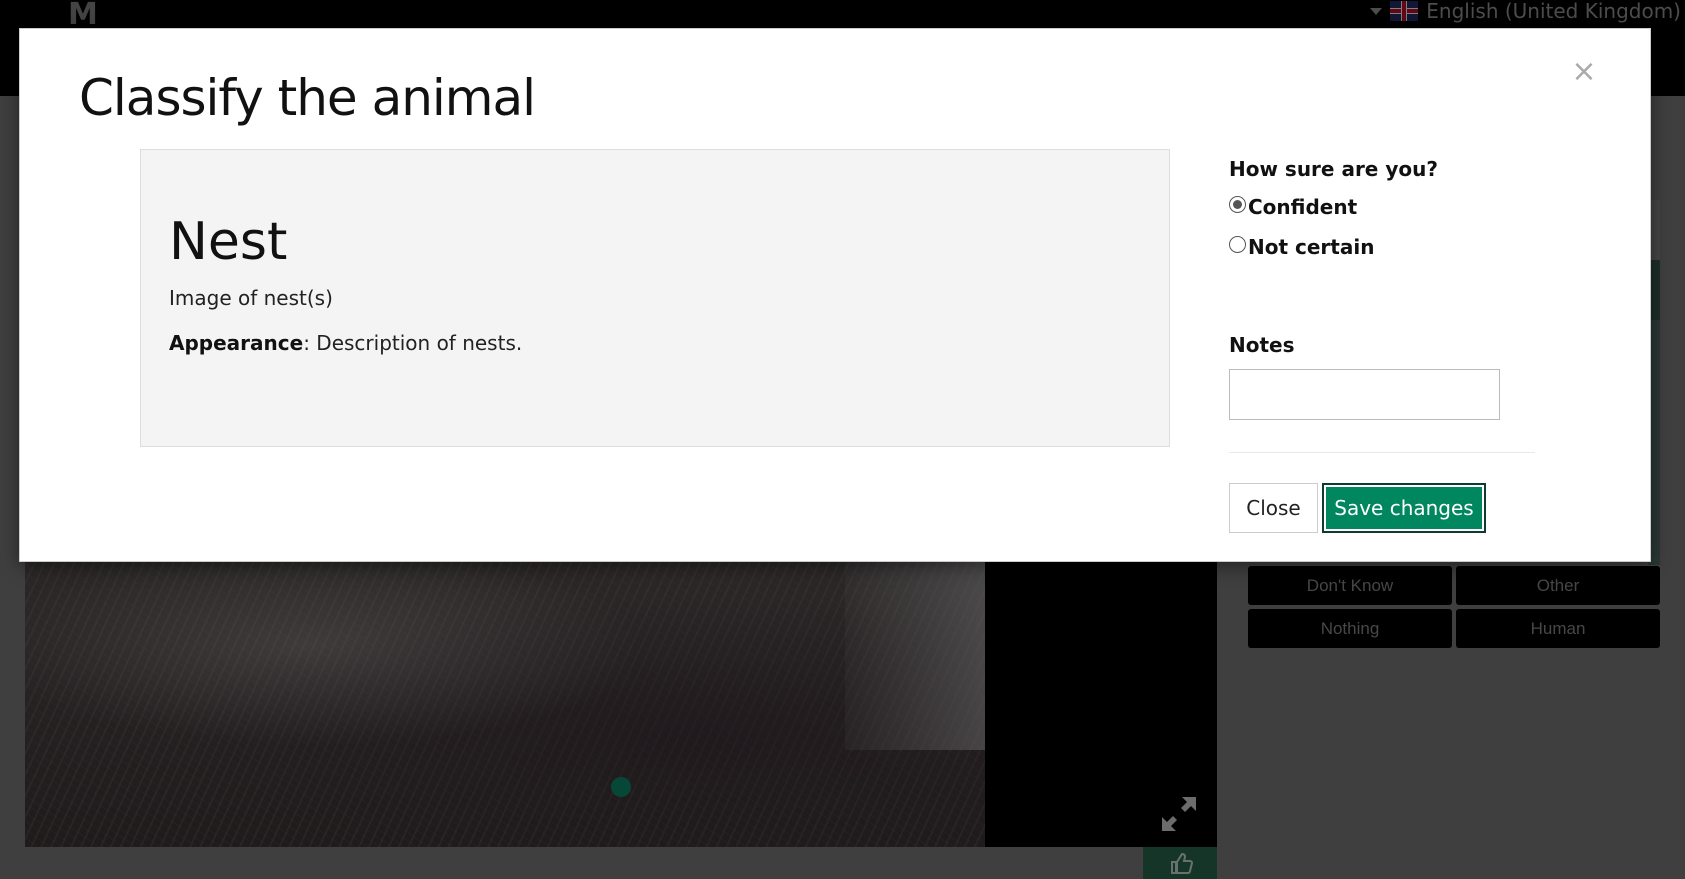 This screenshot has width=1685, height=879. I want to click on modal-title: Classify the animal, so click(307, 98).